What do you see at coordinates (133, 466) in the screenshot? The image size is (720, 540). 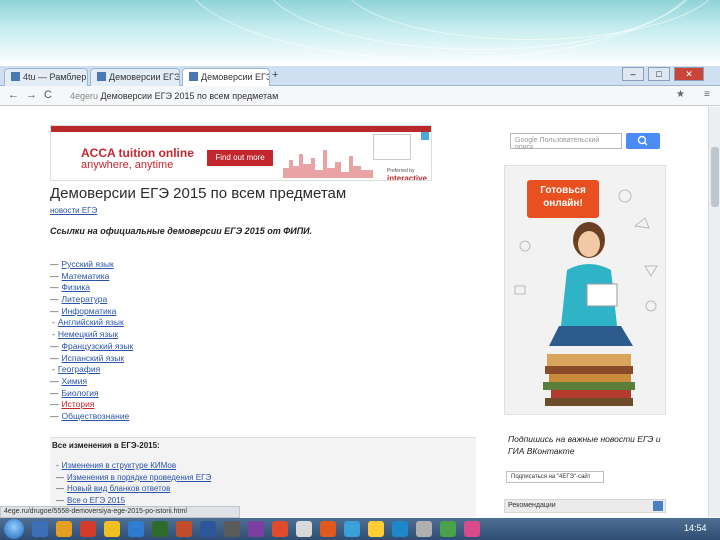 I see `list-item: - Изменения в структуре КИМов` at bounding box center [133, 466].